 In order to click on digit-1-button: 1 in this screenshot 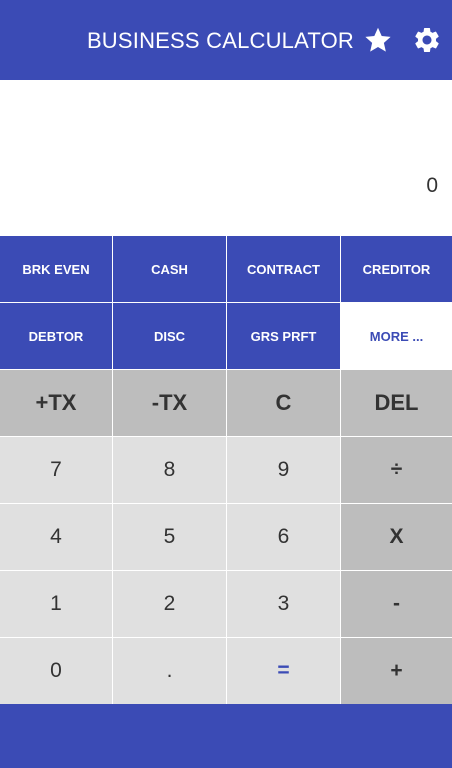, I will do `click(56, 604)`.